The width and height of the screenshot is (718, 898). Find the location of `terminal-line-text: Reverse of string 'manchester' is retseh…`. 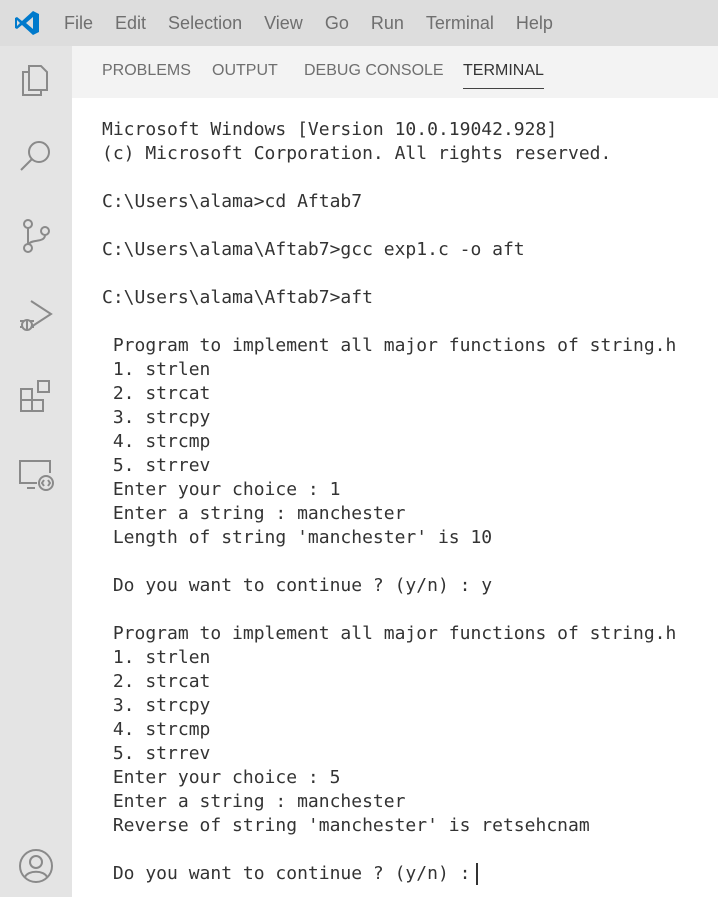

terminal-line-text: Reverse of string 'manchester' is retseh… is located at coordinates (346, 825).